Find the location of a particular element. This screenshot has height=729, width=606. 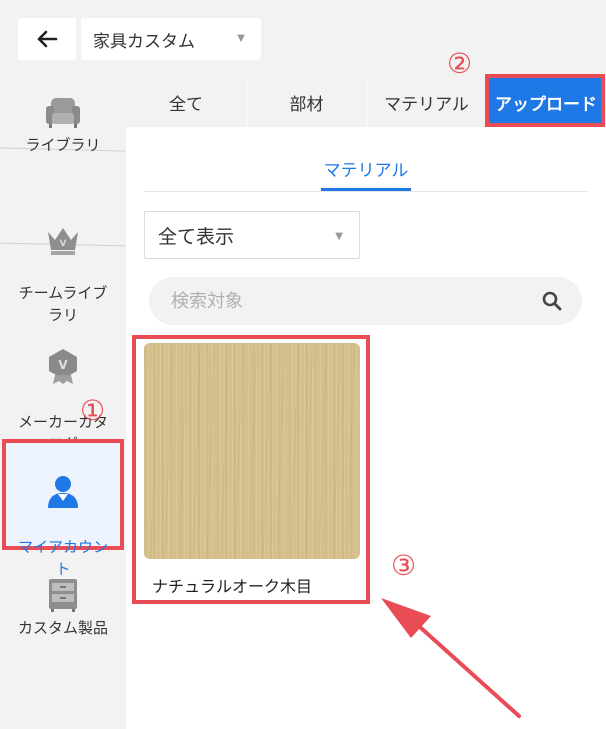

category-select-value: 家具カスタム is located at coordinates (144, 41).